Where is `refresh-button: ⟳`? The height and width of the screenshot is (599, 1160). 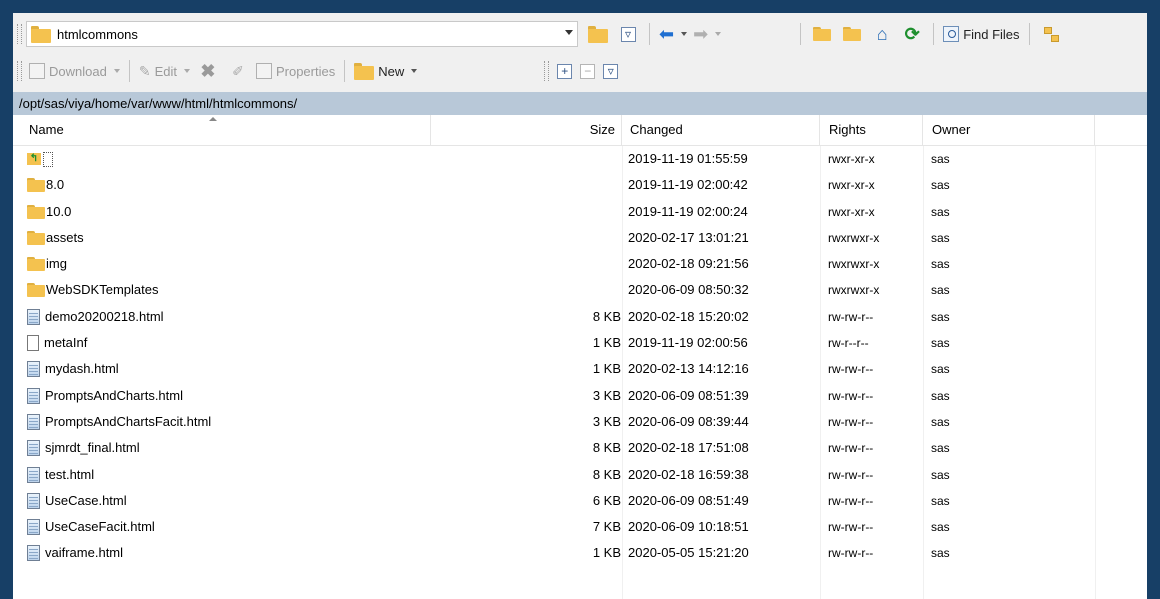 refresh-button: ⟳ is located at coordinates (912, 34).